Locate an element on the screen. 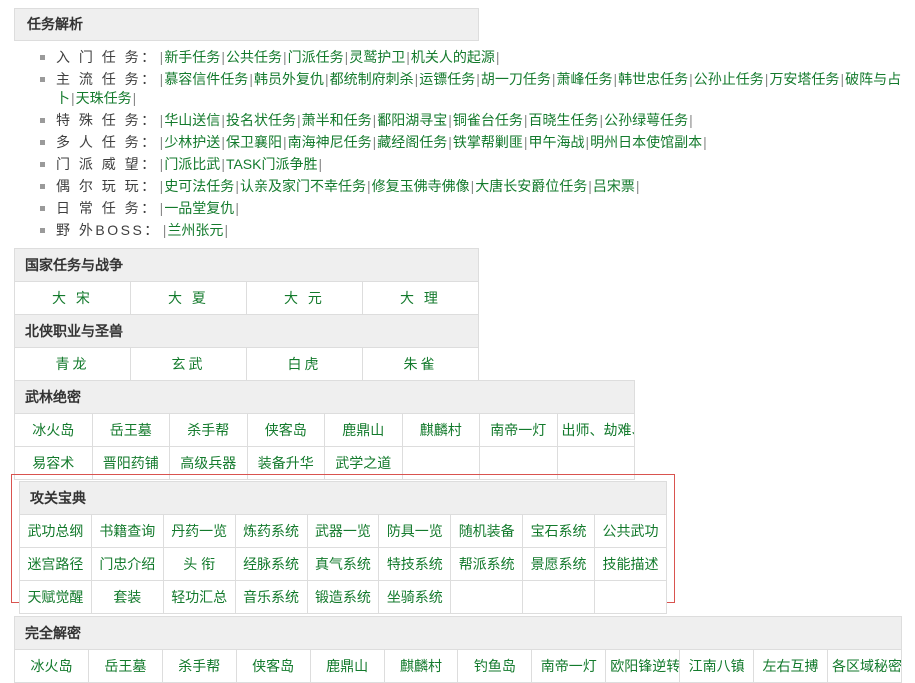  table-cell: 头 衔 is located at coordinates (199, 564).